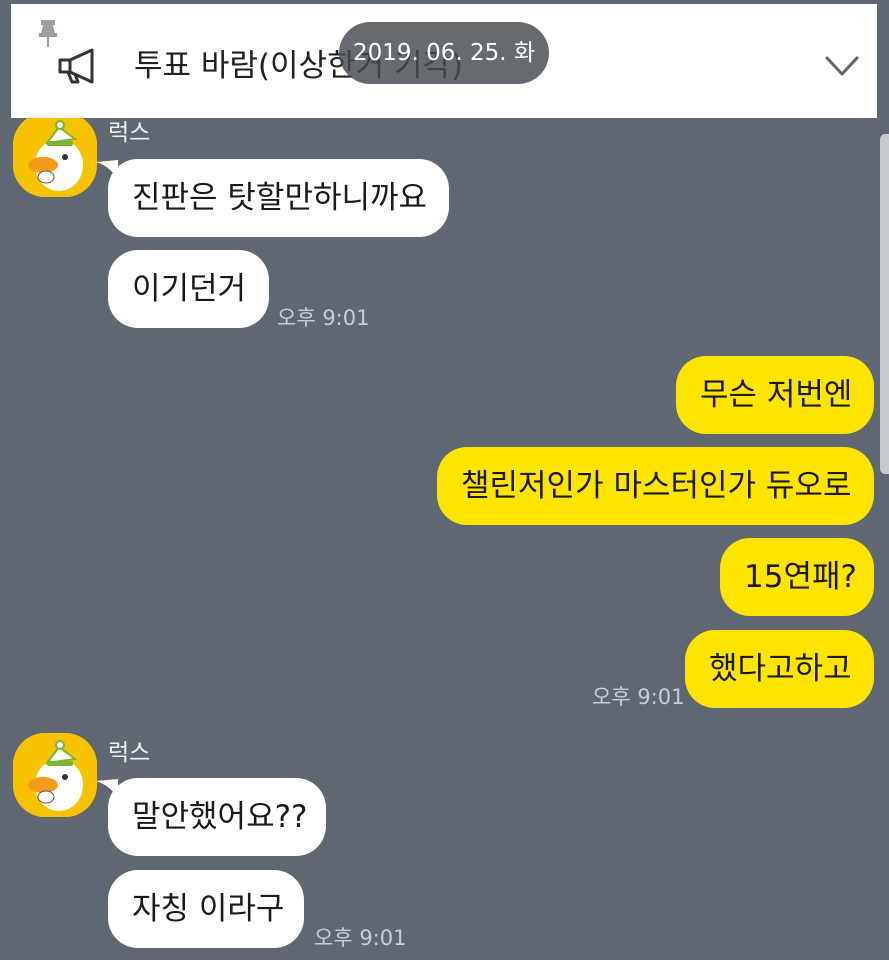  Describe the element at coordinates (188, 289) in the screenshot. I see `message-bubble: 이기던거` at that location.